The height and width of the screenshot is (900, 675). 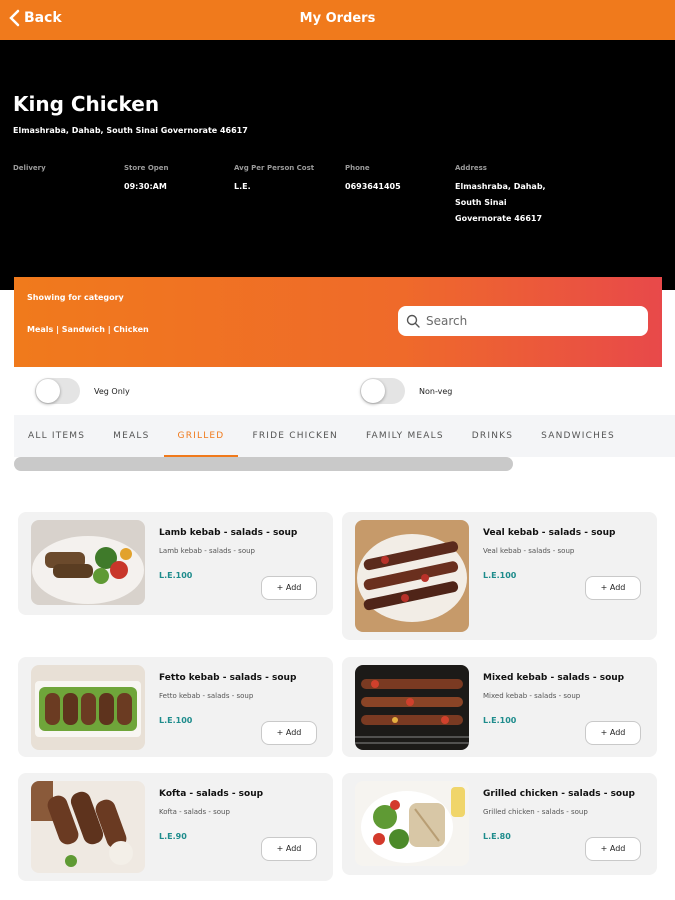 What do you see at coordinates (179, 179) in the screenshot?
I see `info-store-open: Store Open 09:30:AM` at bounding box center [179, 179].